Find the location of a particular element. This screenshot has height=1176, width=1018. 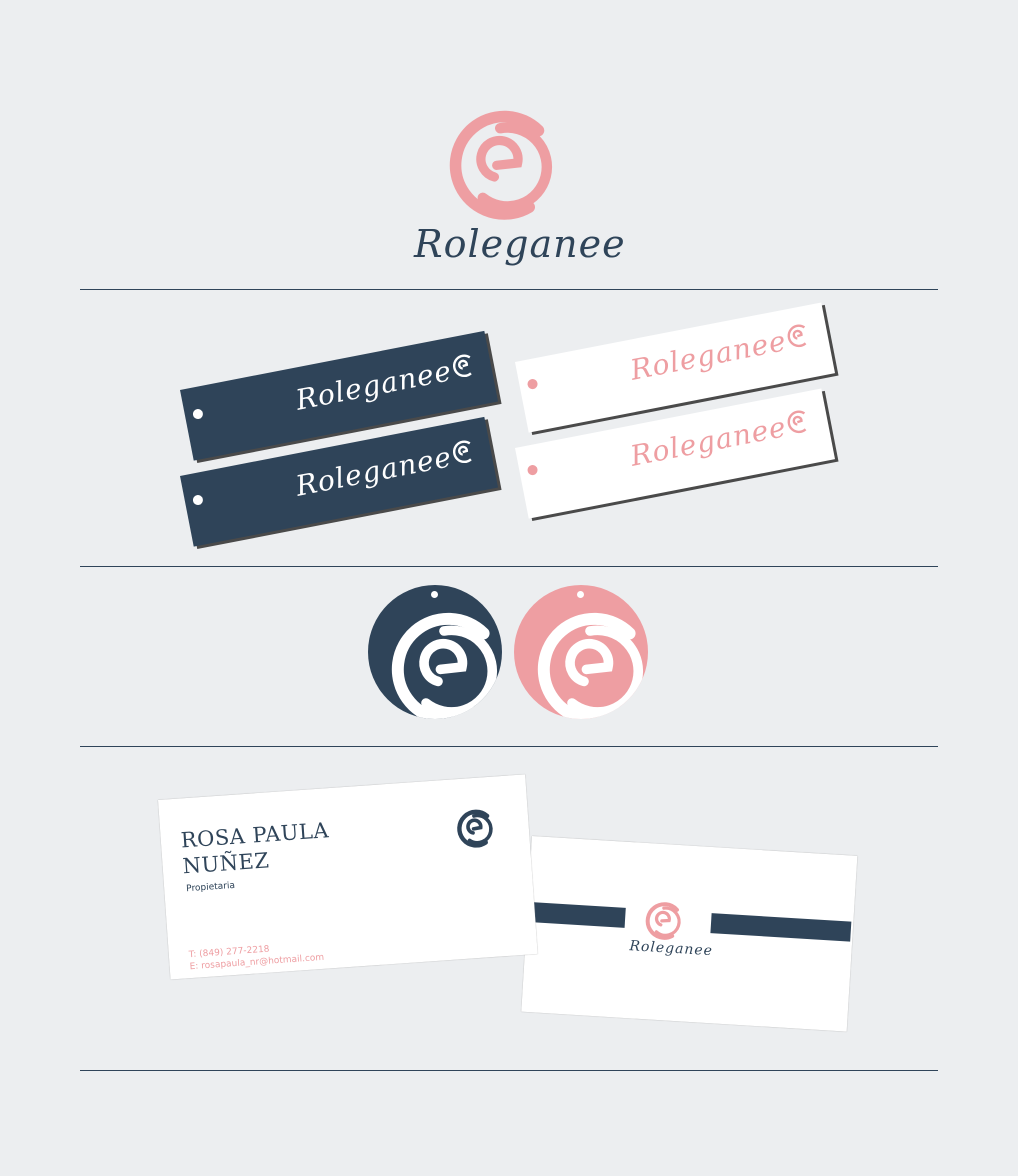

card-band-right is located at coordinates (781, 927).